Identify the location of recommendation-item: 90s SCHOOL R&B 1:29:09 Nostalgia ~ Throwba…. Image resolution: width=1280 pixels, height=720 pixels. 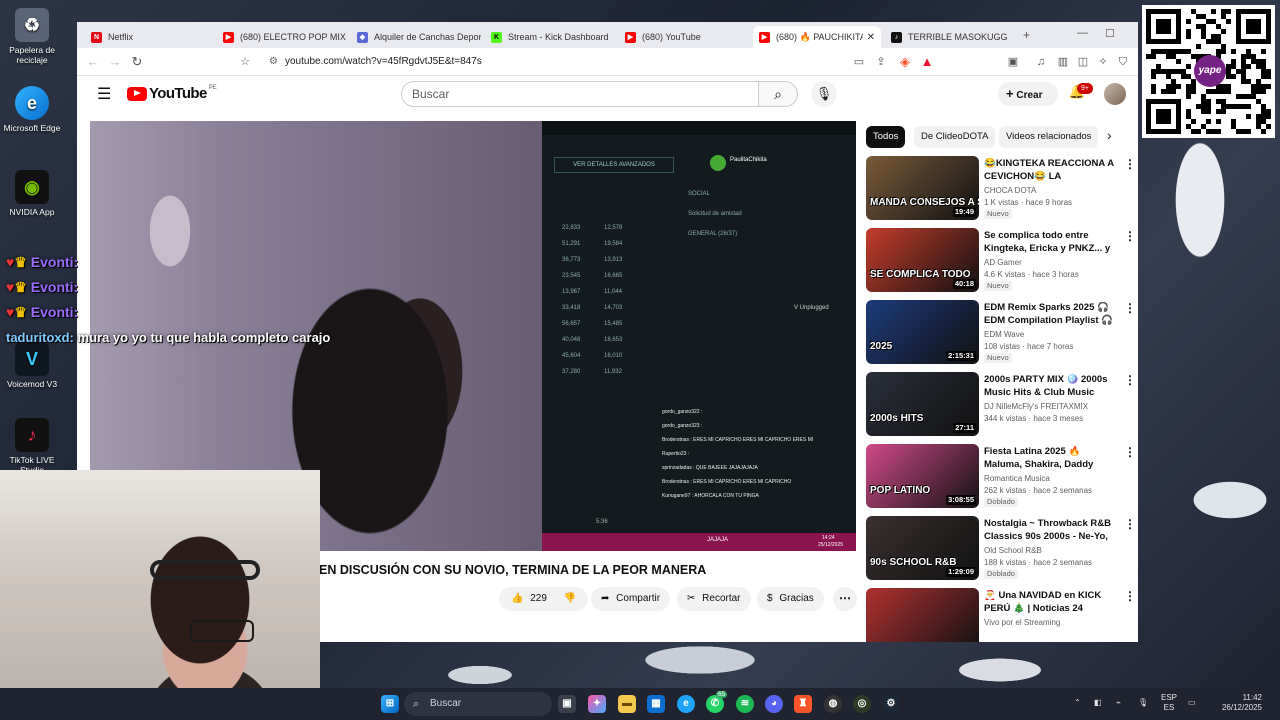
(1001, 548).